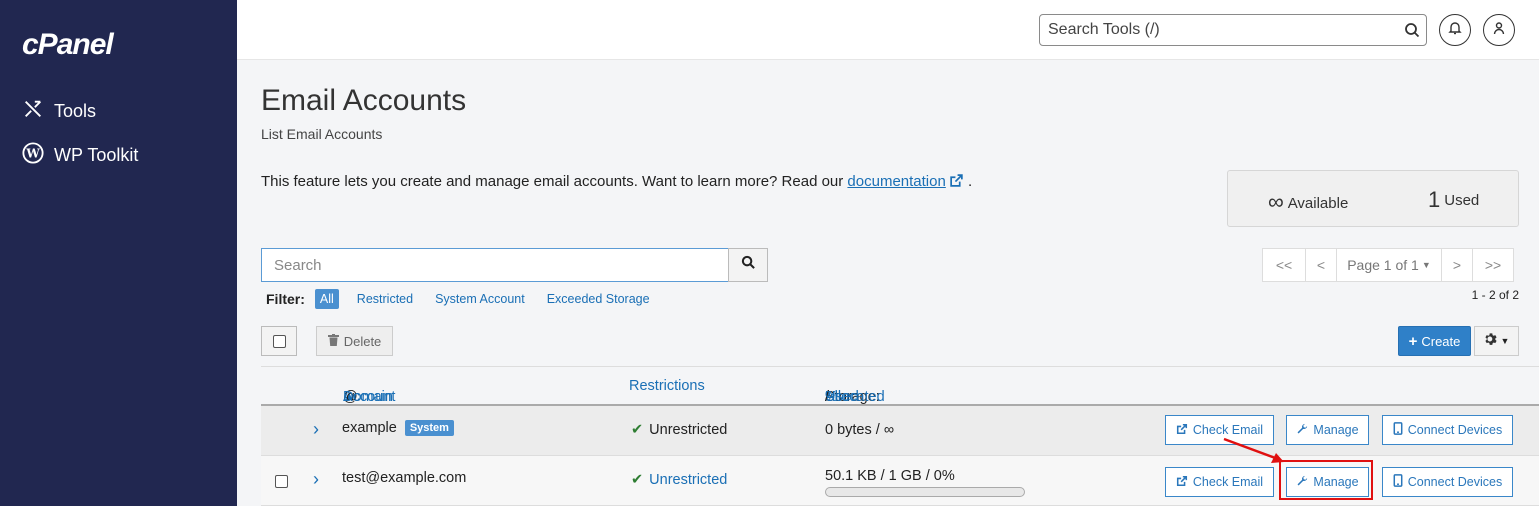  I want to click on result-range: 1 - 2 of 2, so click(1495, 295).